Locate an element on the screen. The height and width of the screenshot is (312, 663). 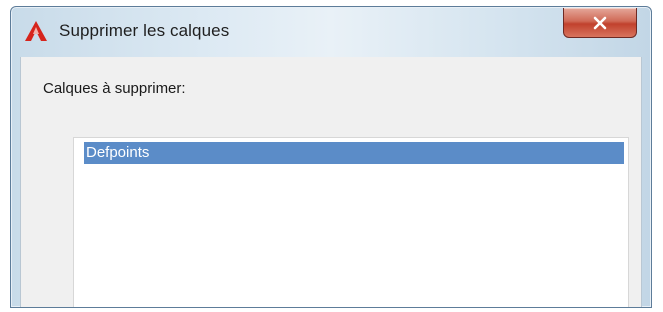
close-button is located at coordinates (600, 23).